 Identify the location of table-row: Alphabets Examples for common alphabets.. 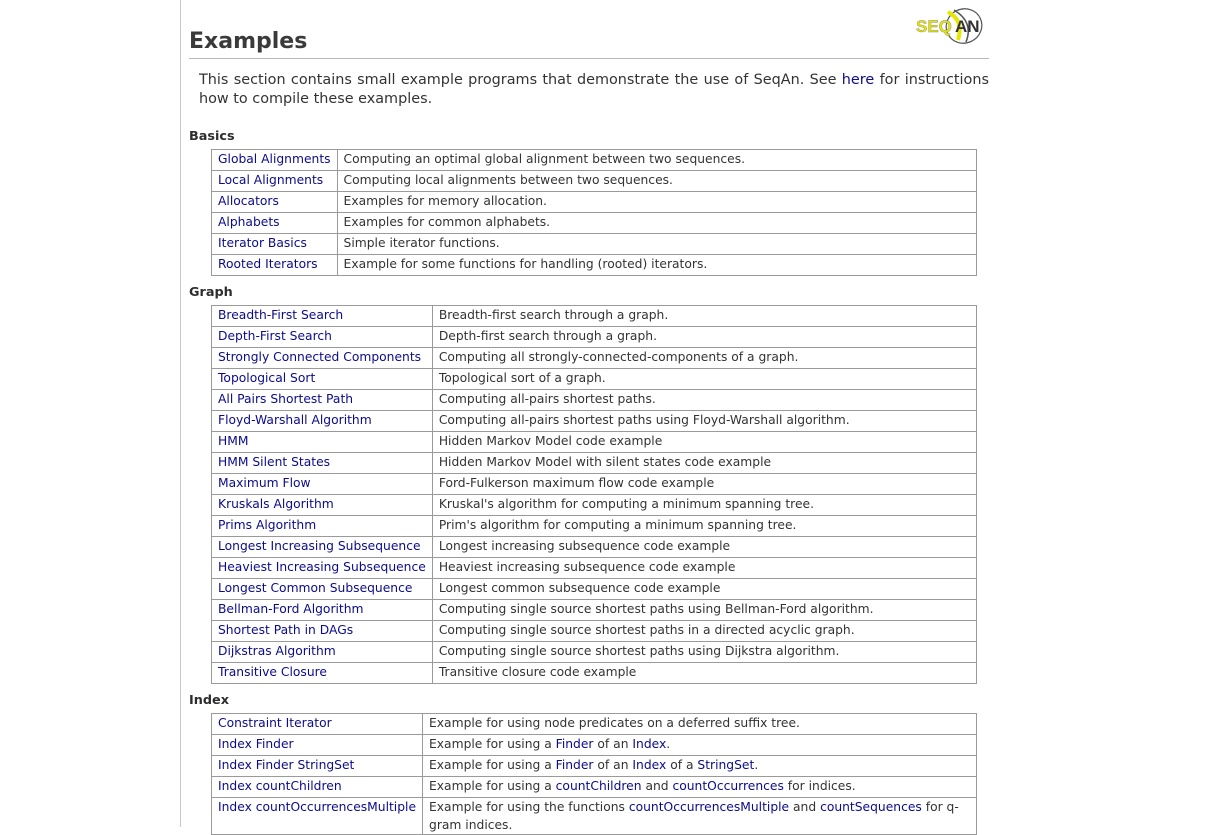
(594, 223).